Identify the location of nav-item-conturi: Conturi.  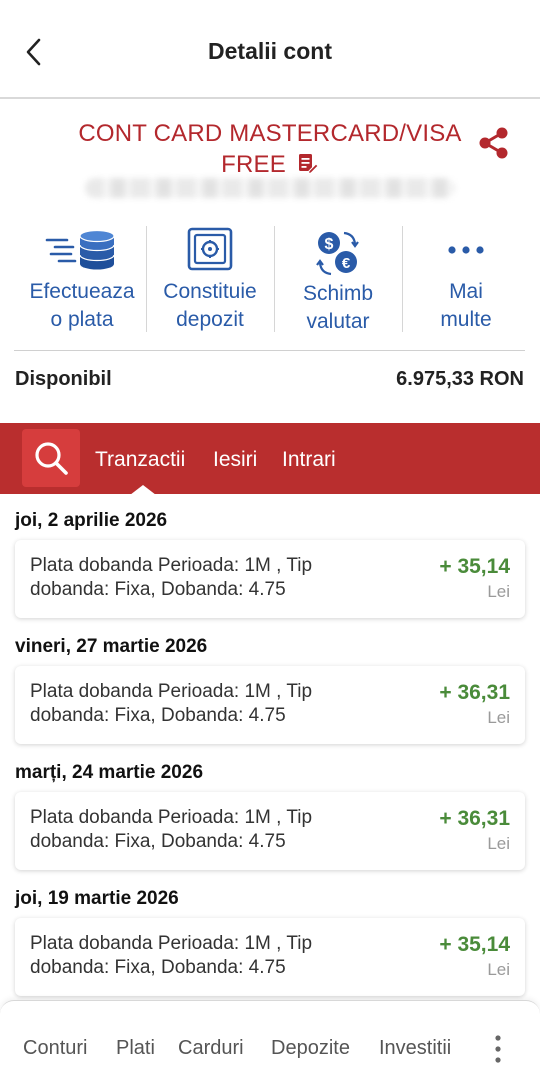
(55, 1048).